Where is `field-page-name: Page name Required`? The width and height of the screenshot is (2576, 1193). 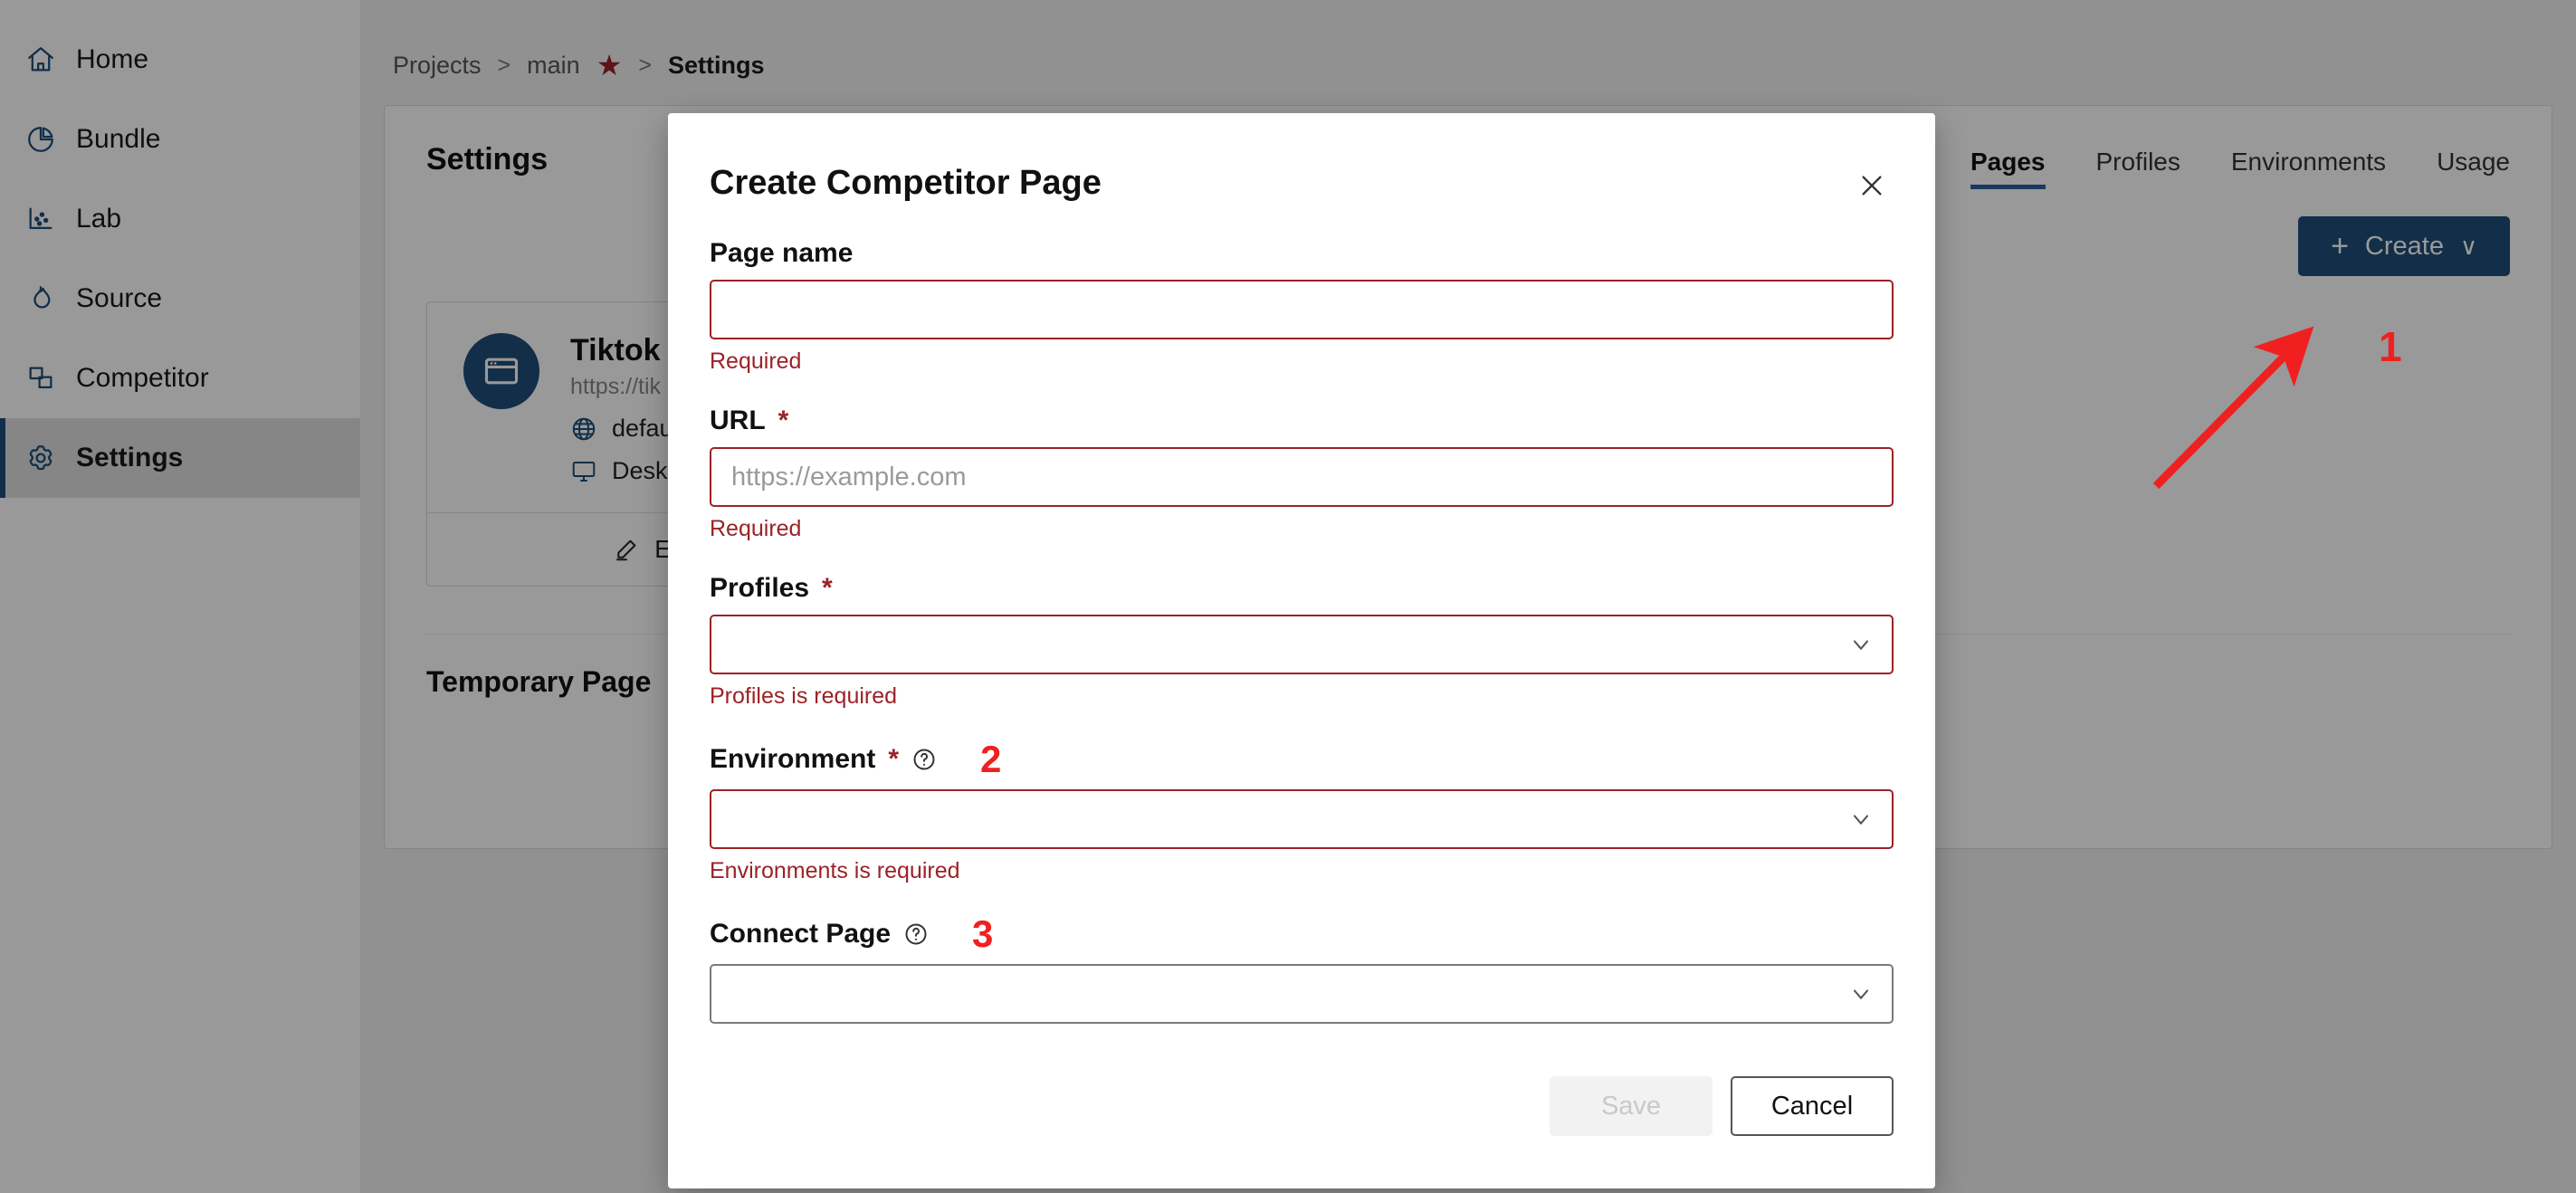
field-page-name: Page name Required is located at coordinates (1302, 306).